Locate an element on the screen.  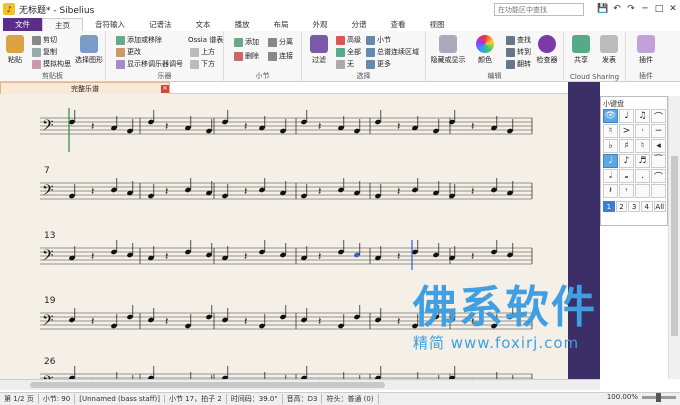
zoom-slider-knob is located at coordinates (658, 397).